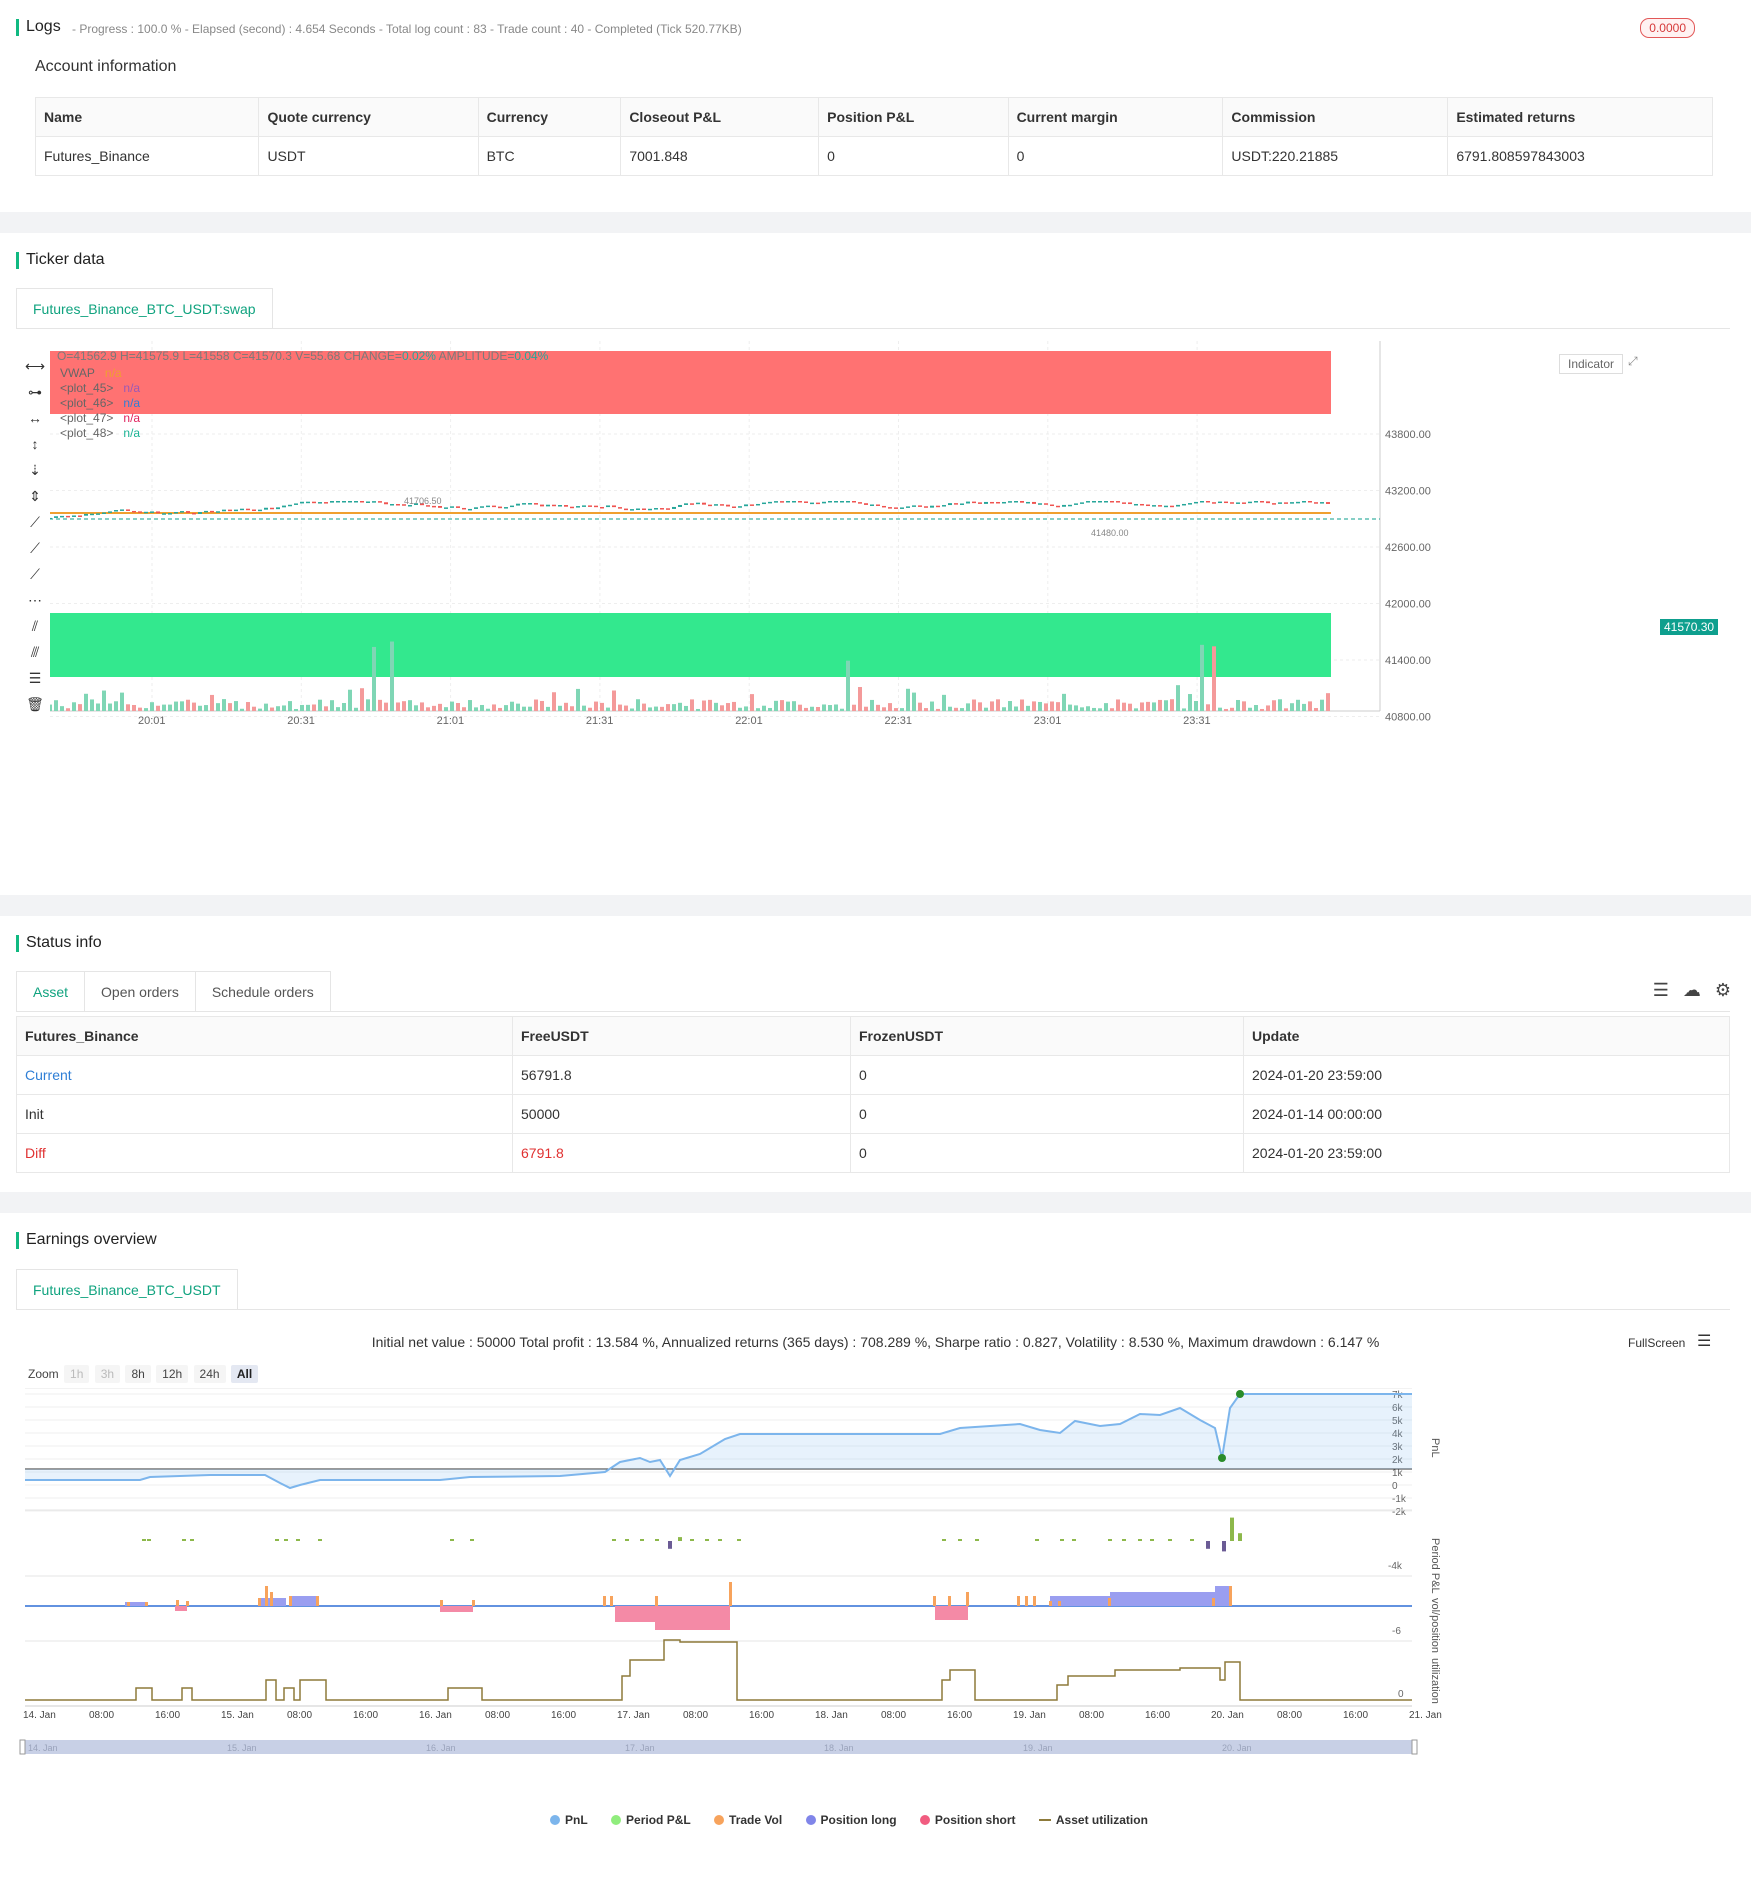 This screenshot has height=1891, width=1751. Describe the element at coordinates (35, 678) in the screenshot. I see `fib-retracement-icon: ☰` at that location.